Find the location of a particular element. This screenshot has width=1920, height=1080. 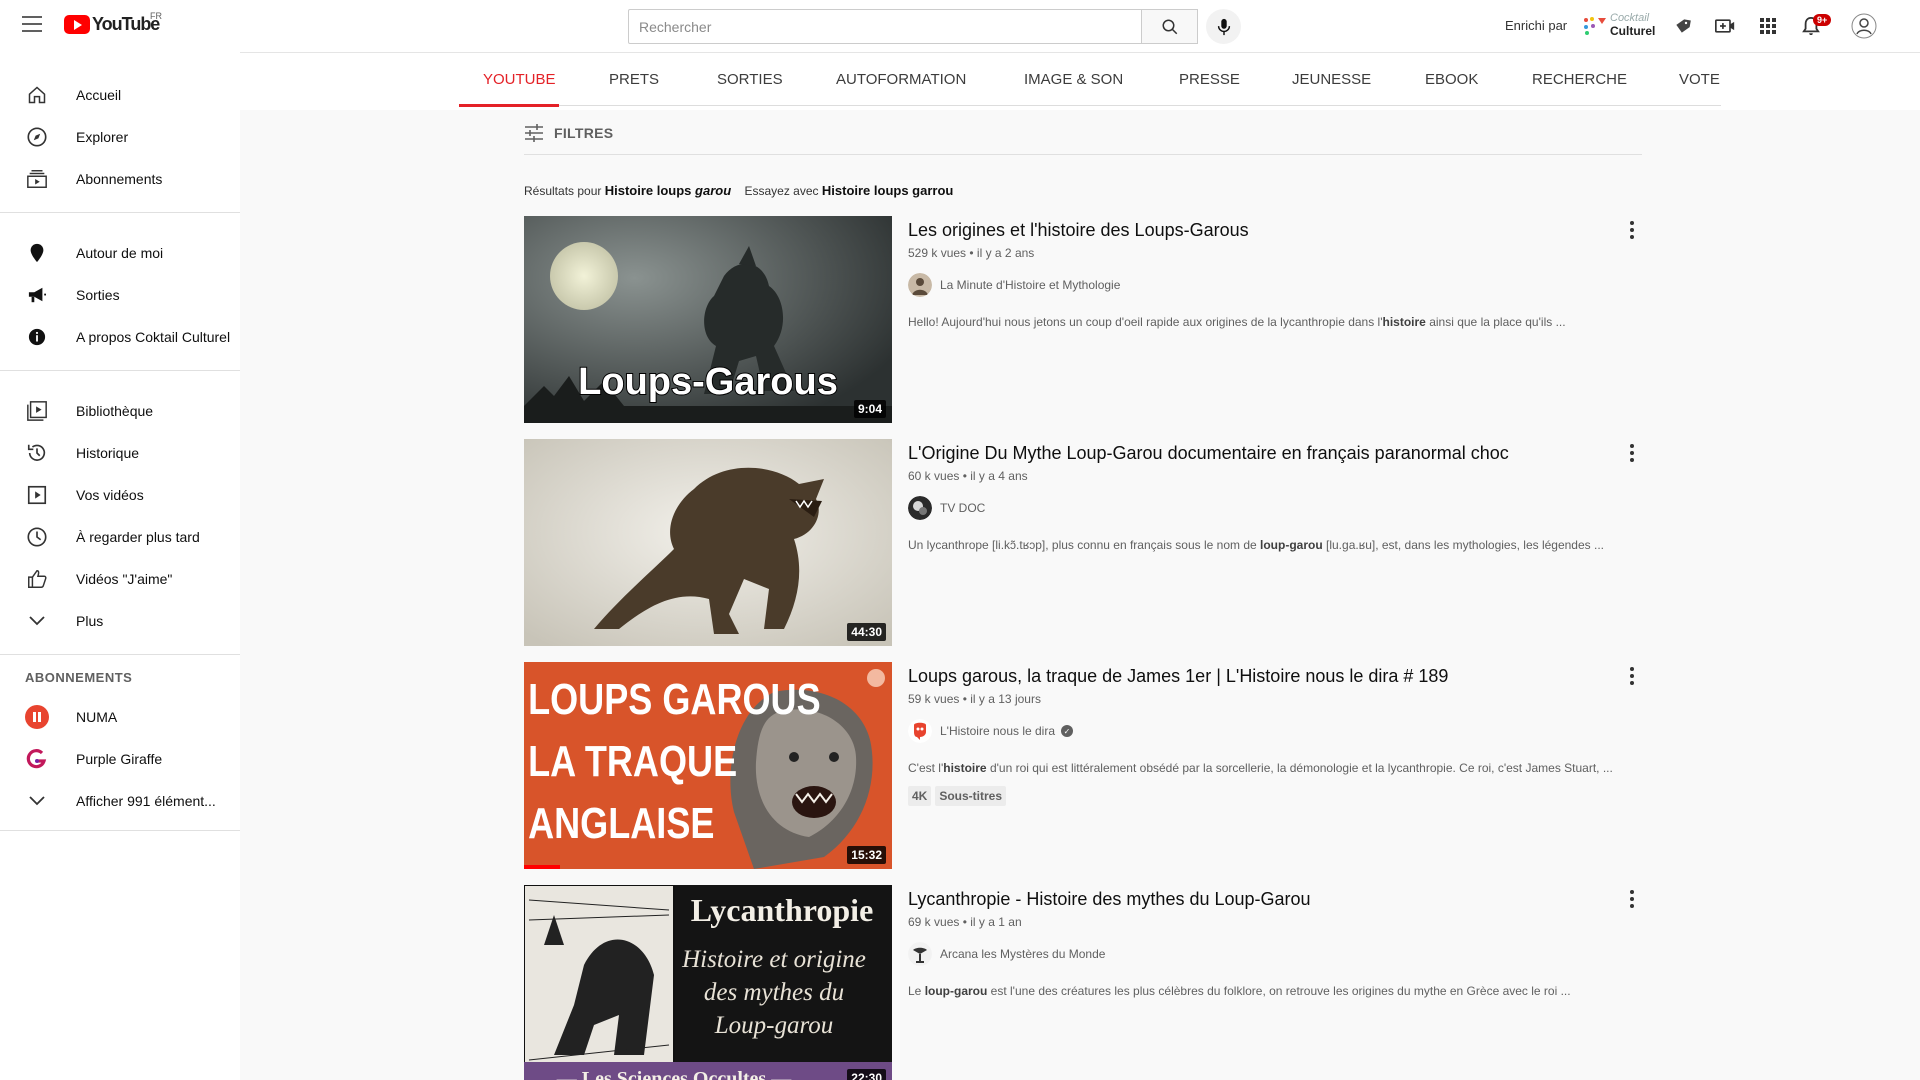

tab-presse: PRESSE is located at coordinates (1209, 79).